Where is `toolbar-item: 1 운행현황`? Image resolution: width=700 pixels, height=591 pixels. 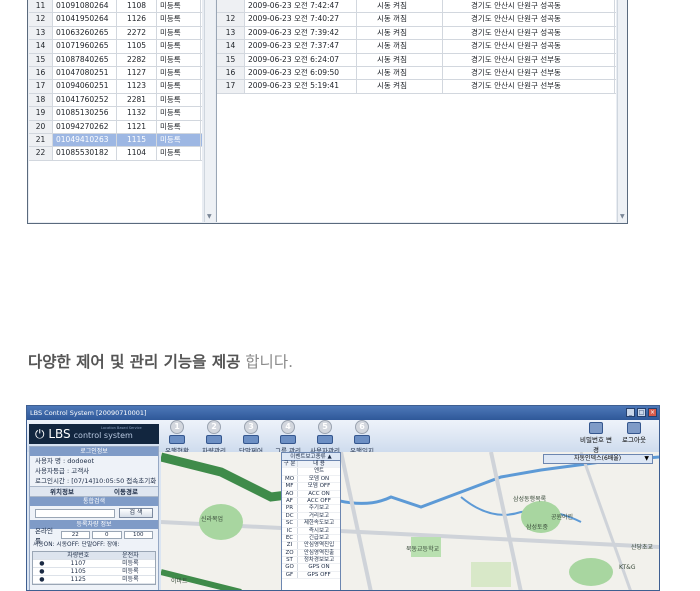 toolbar-item: 1 운행현황 is located at coordinates (177, 437).